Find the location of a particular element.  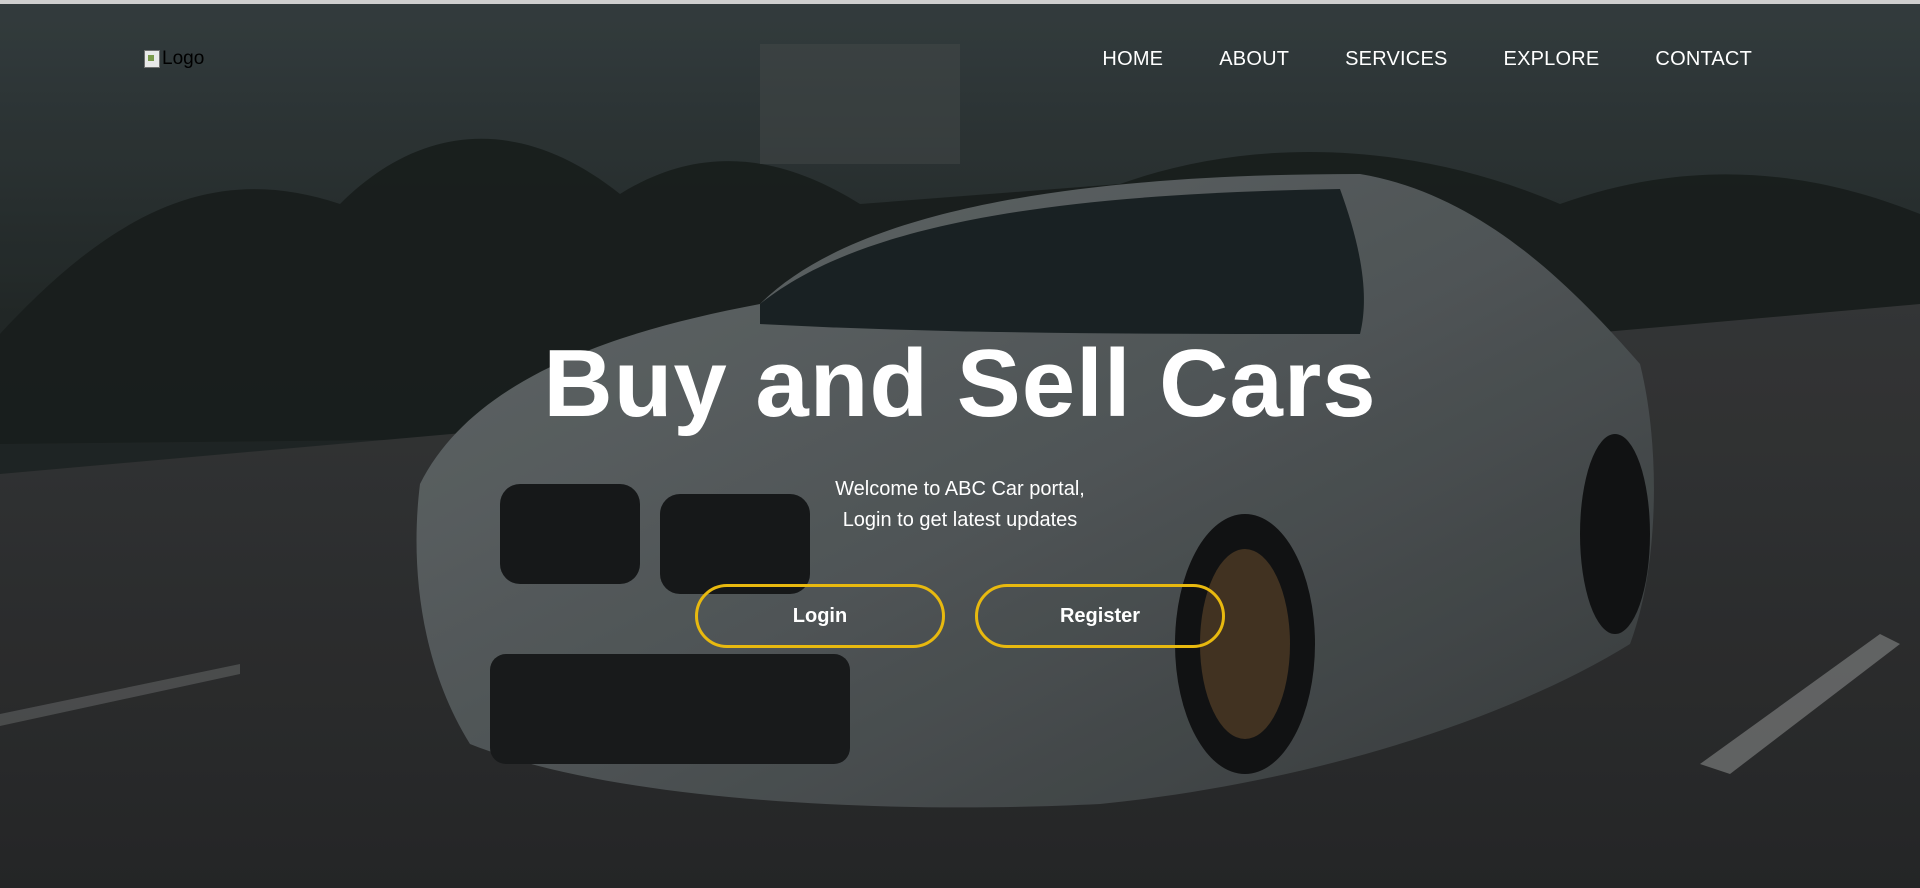

hero-actions: Login Register is located at coordinates (960, 616).